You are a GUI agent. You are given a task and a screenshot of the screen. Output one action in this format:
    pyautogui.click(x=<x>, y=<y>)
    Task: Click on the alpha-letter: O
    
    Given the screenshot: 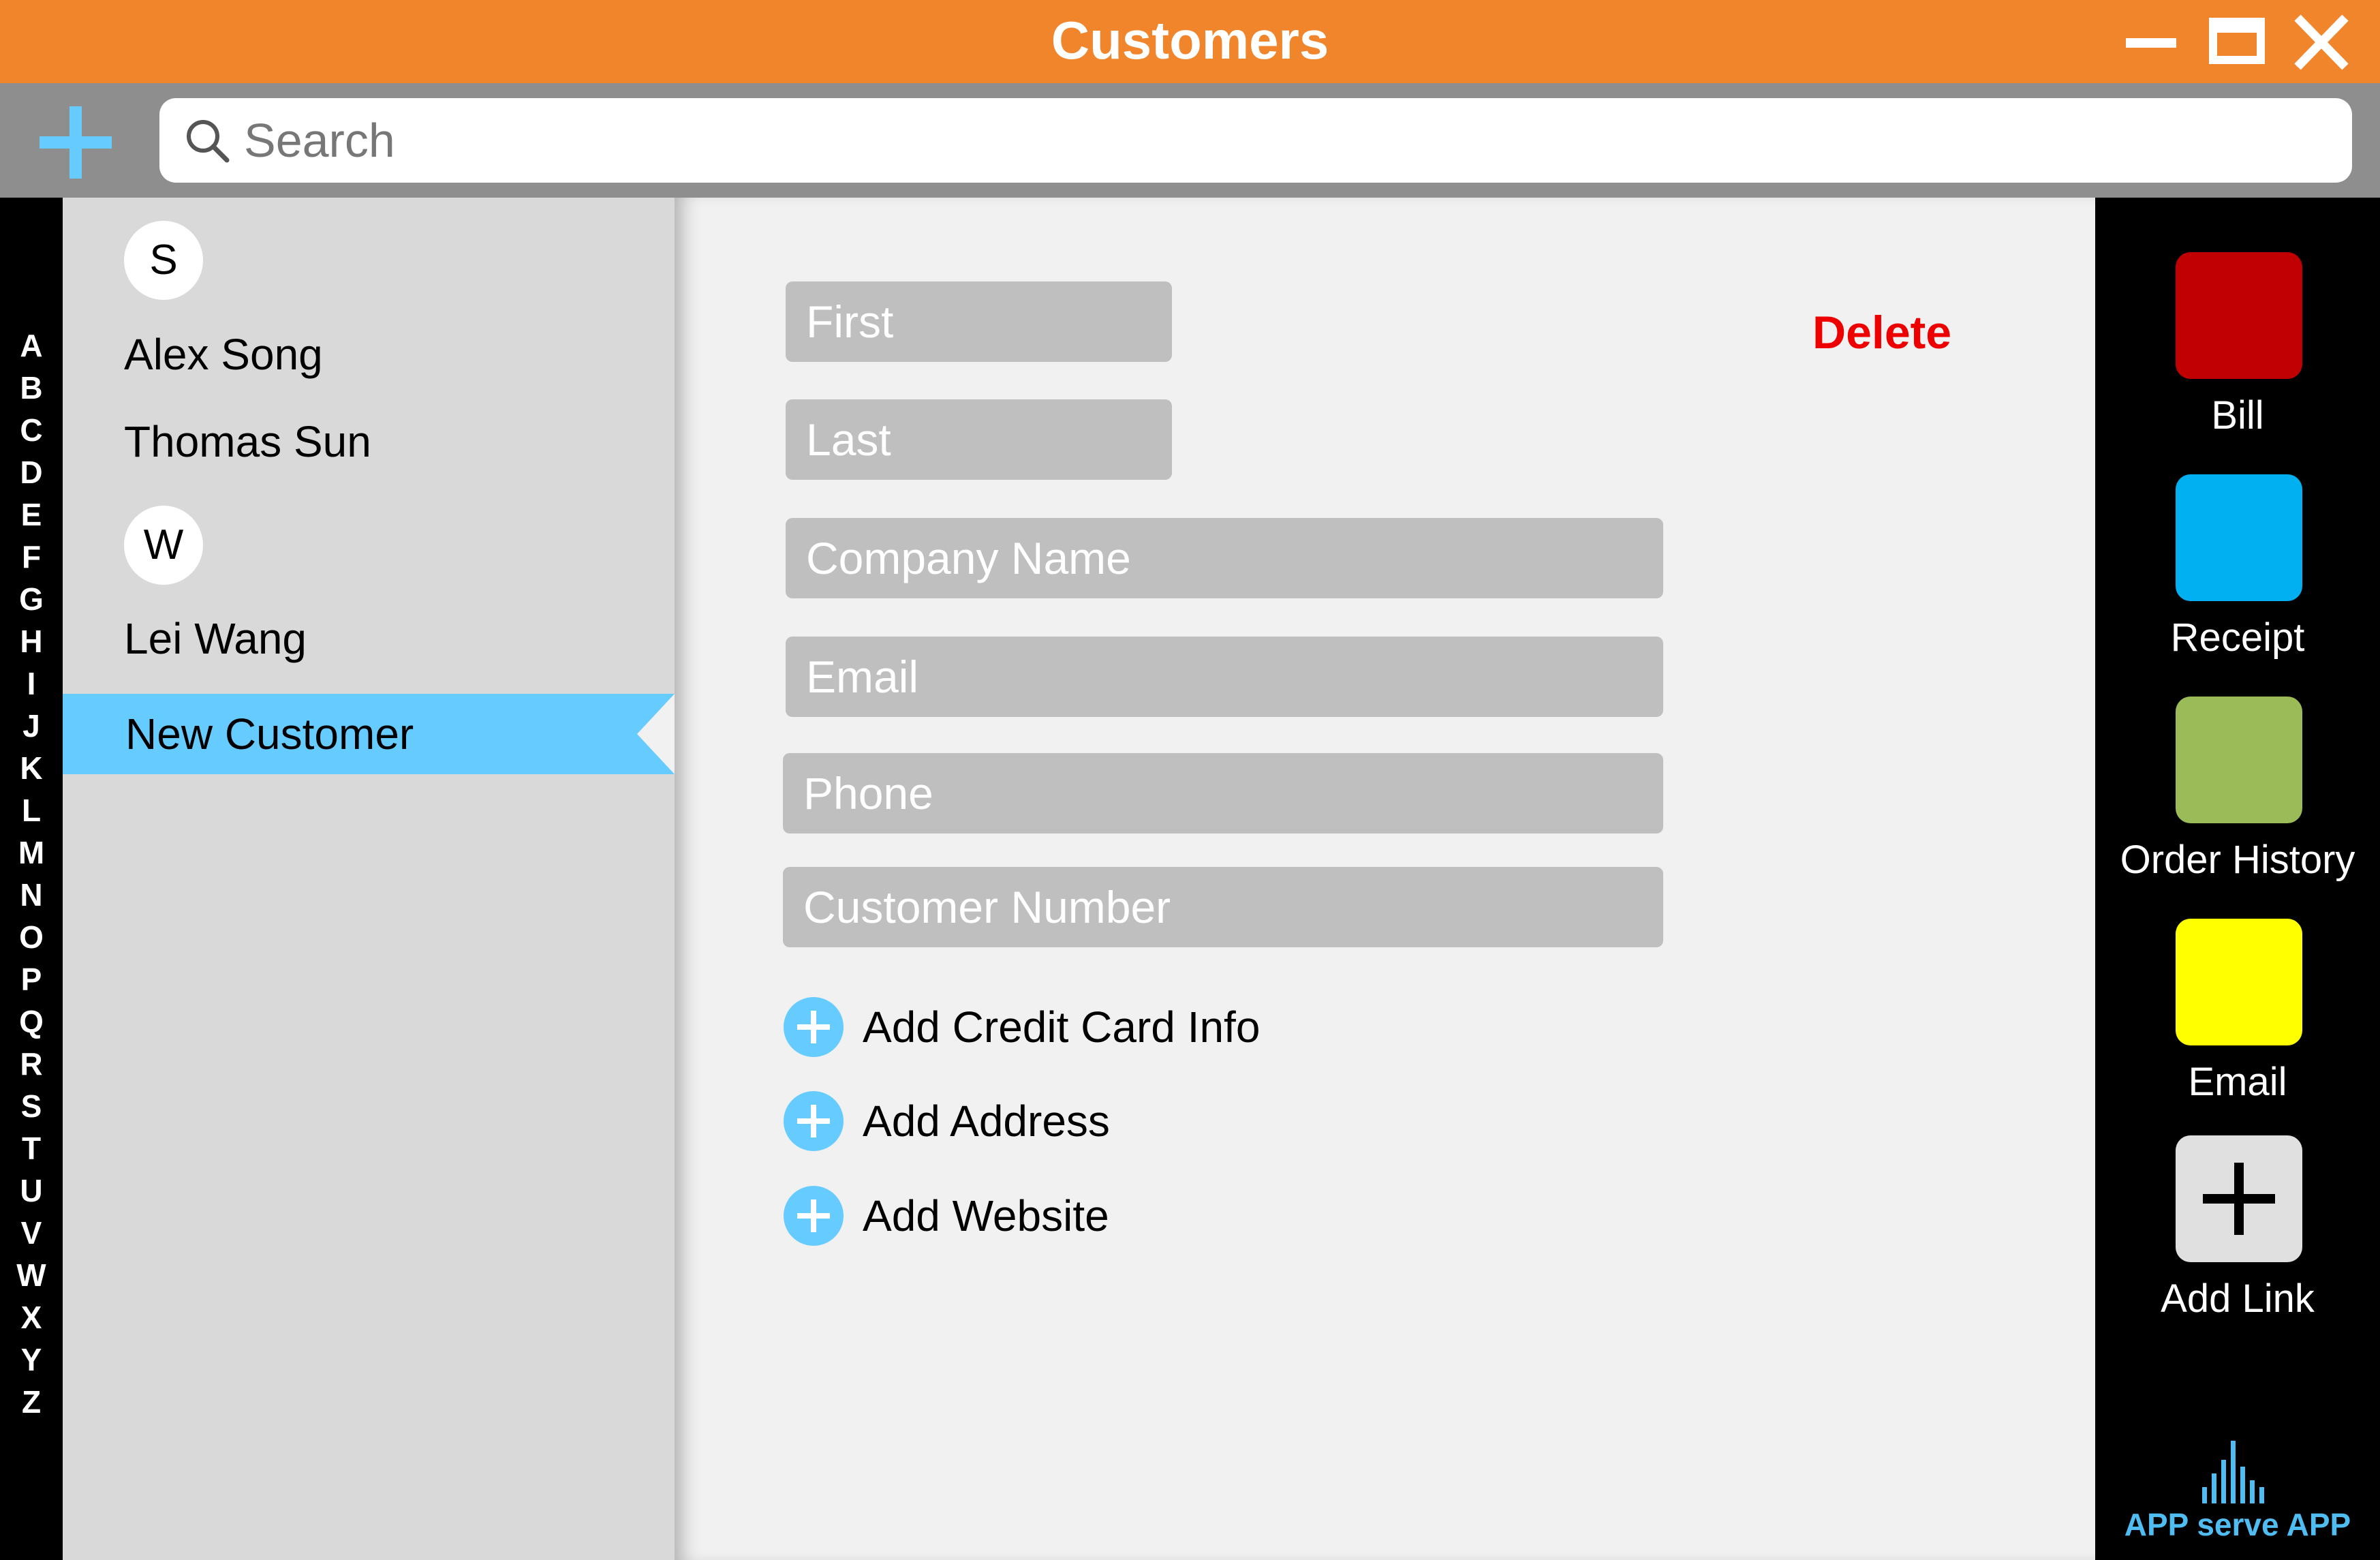 What is the action you would take?
    pyautogui.click(x=31, y=937)
    